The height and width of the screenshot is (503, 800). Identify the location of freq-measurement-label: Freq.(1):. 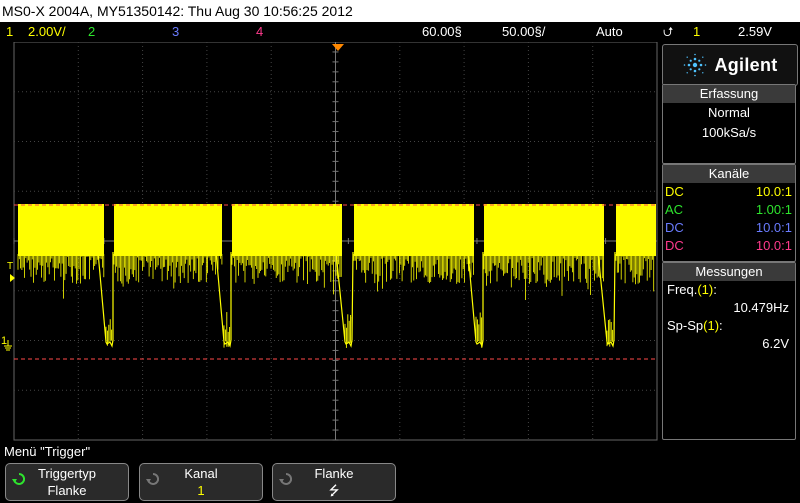
(692, 289).